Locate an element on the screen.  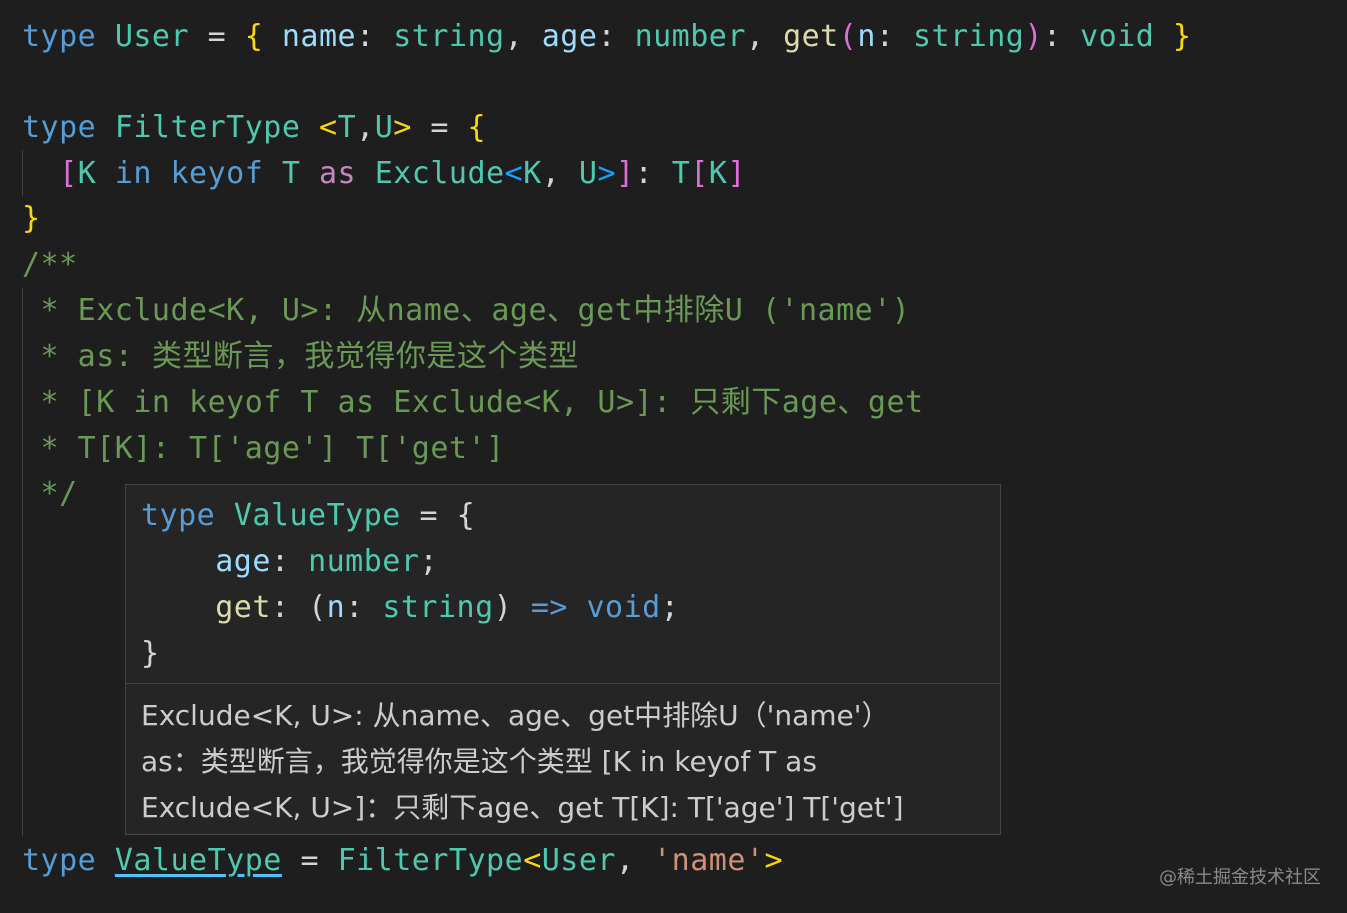
keyword: keyof is located at coordinates (217, 173).